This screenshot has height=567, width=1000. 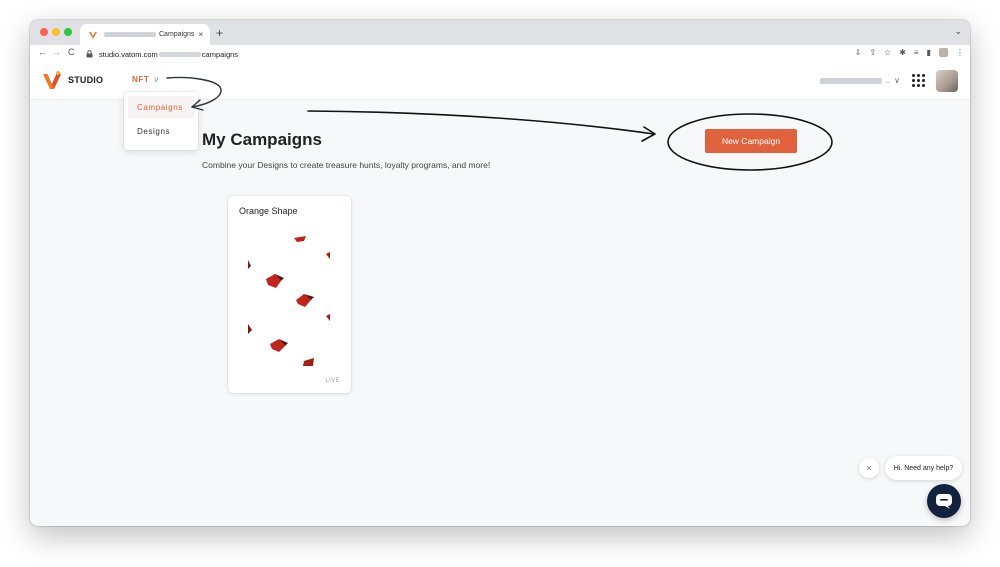 I want to click on menu-item-campaigns: Campaigns, so click(x=161, y=107).